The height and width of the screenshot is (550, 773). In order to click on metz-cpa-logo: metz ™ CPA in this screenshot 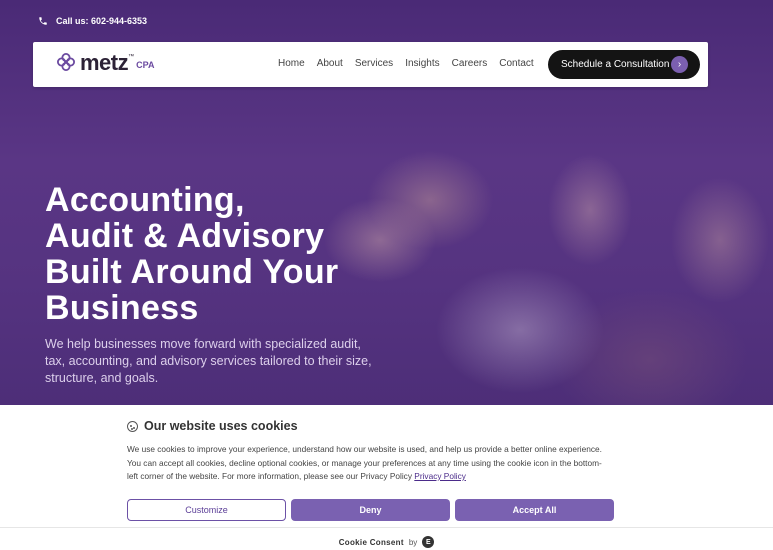, I will do `click(105, 63)`.